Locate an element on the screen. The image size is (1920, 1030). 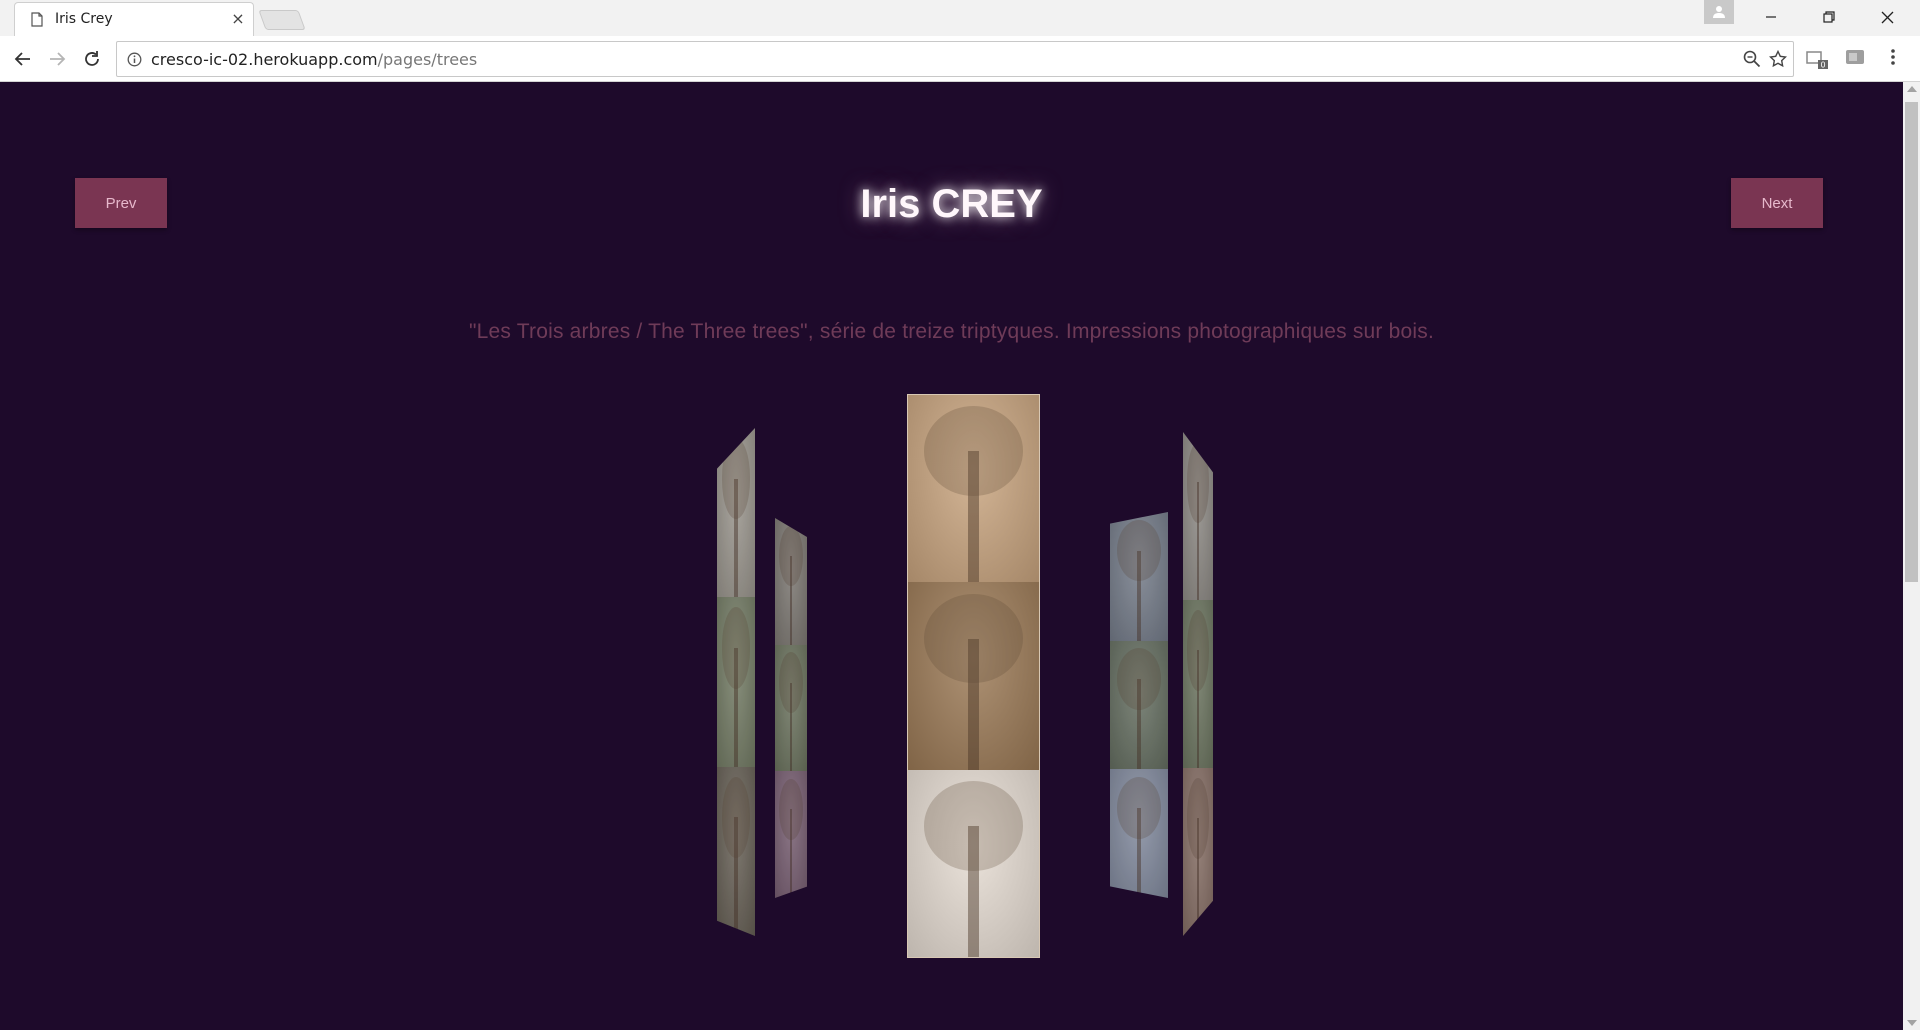
browser-tab: Iris Crey × is located at coordinates (134, 19).